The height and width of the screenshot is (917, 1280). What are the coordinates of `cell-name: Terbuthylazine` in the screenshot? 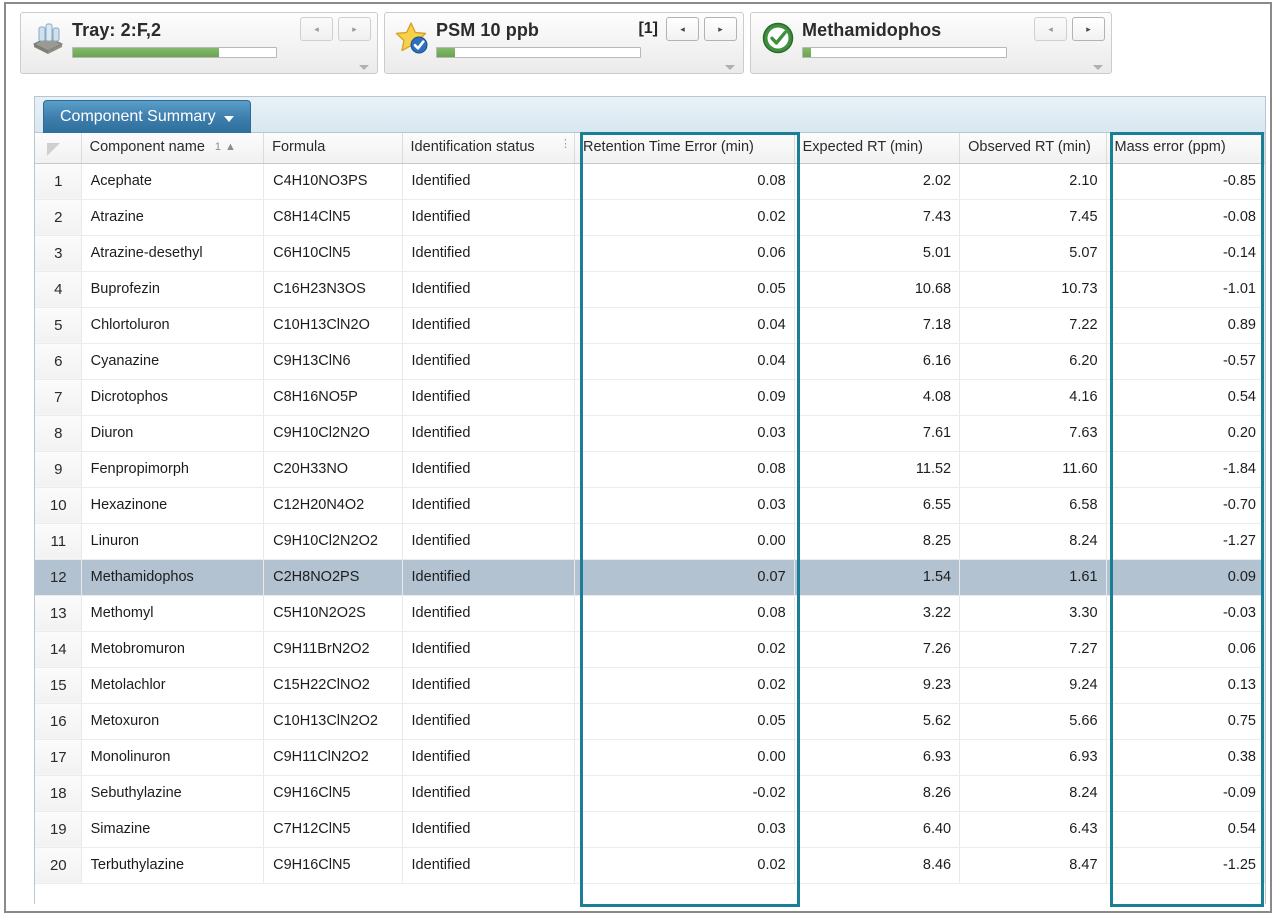 It's located at (173, 865).